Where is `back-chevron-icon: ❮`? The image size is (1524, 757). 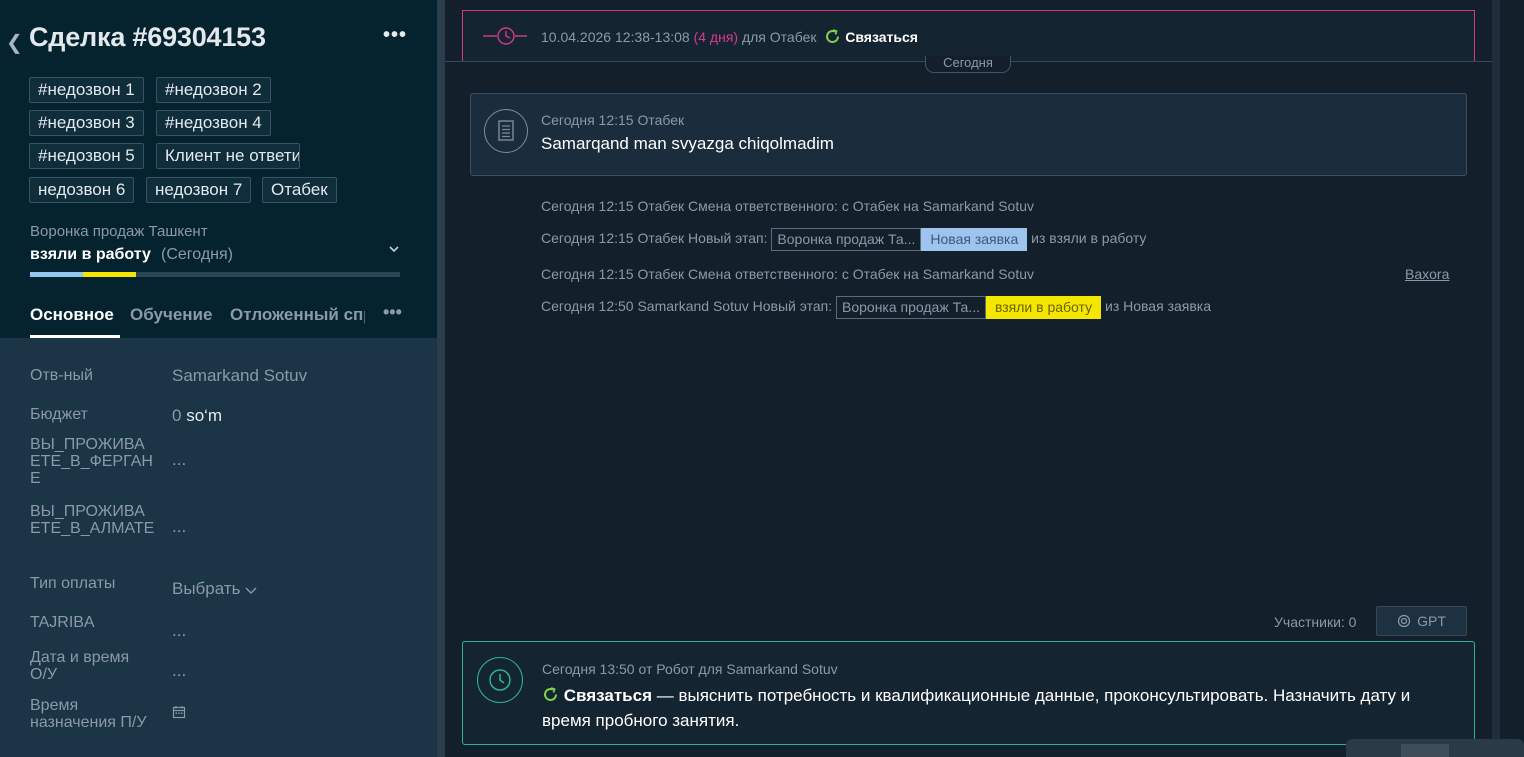
back-chevron-icon: ❮ is located at coordinates (14, 42).